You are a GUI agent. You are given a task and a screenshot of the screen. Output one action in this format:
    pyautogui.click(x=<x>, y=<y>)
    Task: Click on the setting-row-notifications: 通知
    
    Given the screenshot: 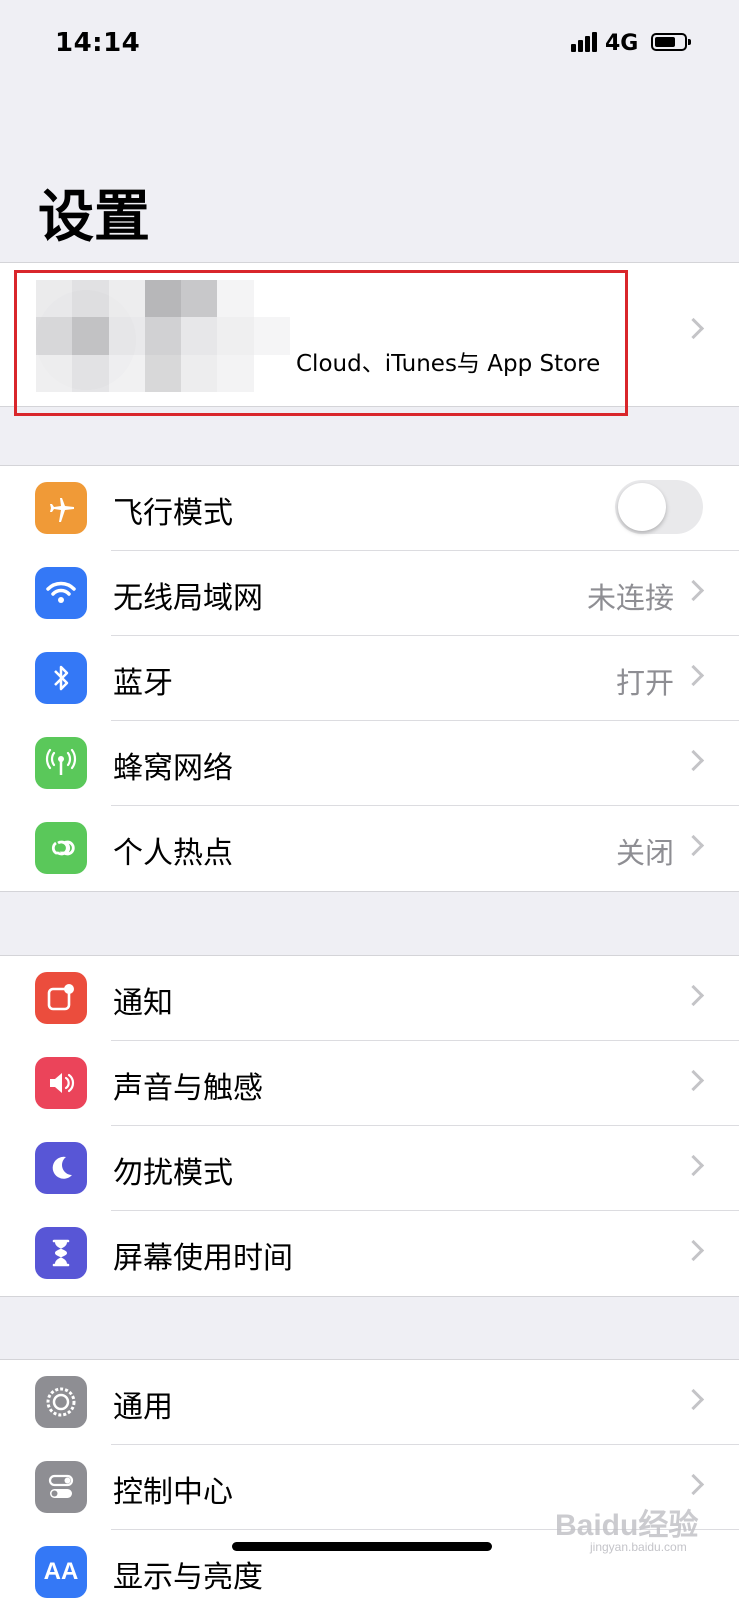 What is the action you would take?
    pyautogui.click(x=369, y=998)
    